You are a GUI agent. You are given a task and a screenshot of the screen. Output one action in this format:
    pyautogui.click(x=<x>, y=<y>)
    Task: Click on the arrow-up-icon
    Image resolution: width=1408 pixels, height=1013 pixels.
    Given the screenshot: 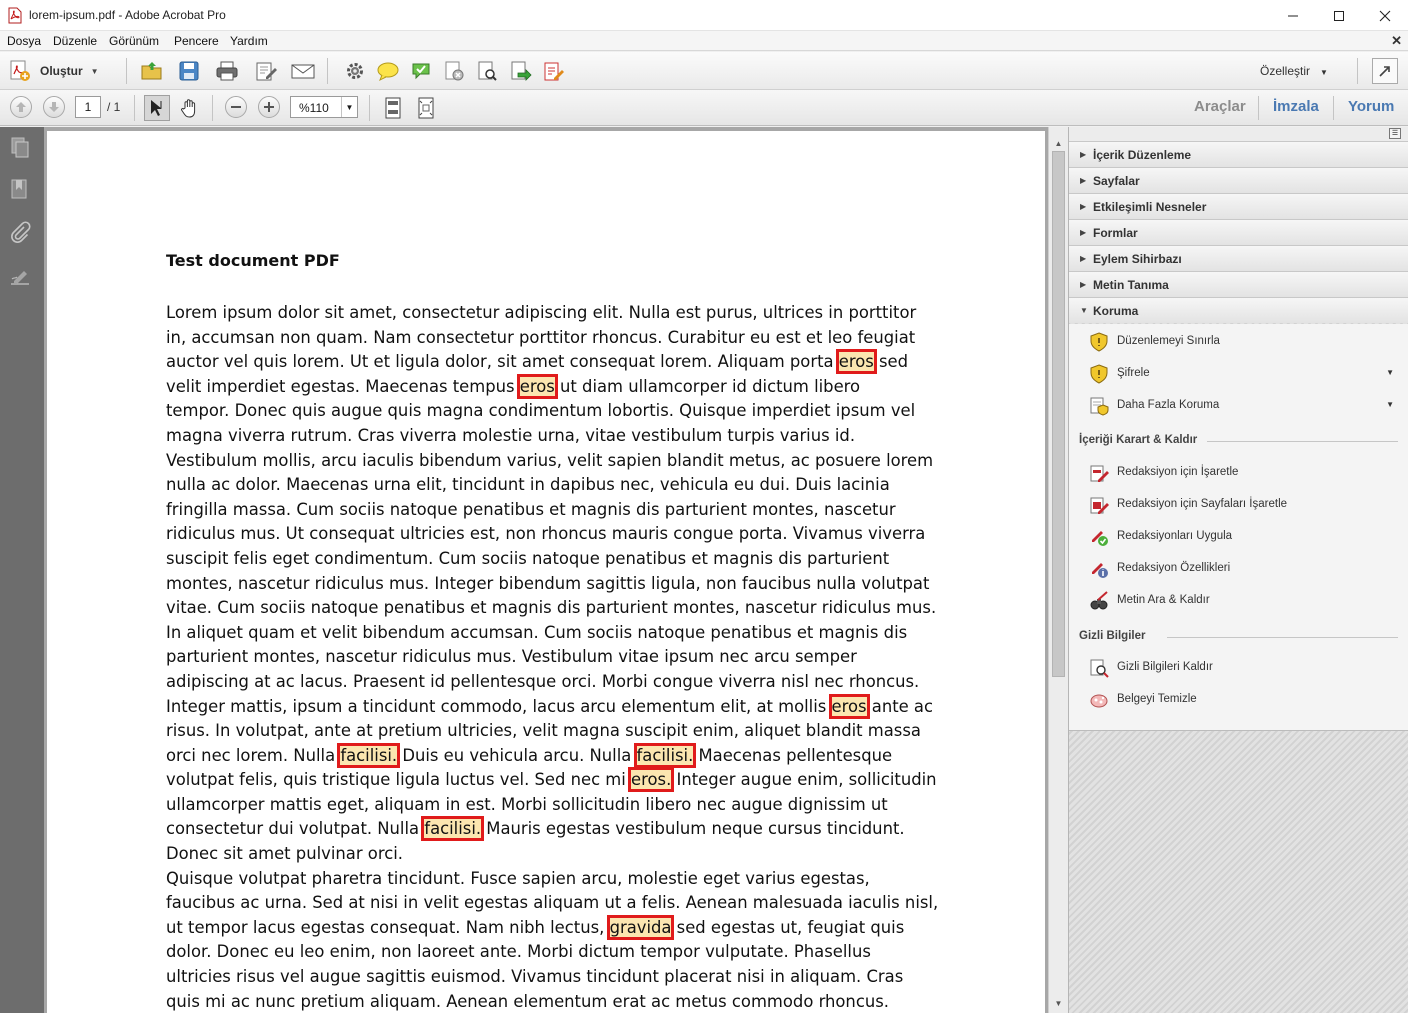 What is the action you would take?
    pyautogui.click(x=21, y=107)
    